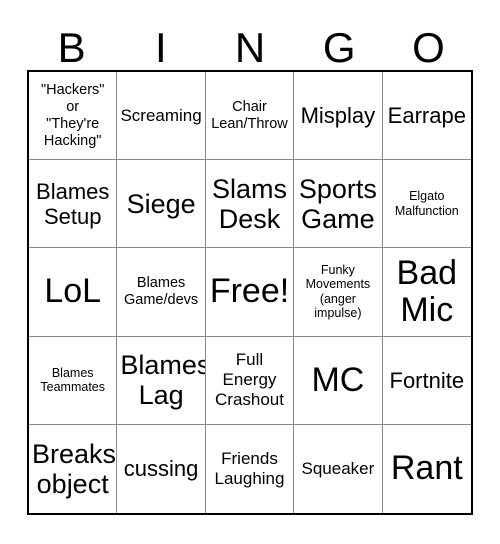  I want to click on bingo-cell-r2c4: Sports Game, so click(338, 204).